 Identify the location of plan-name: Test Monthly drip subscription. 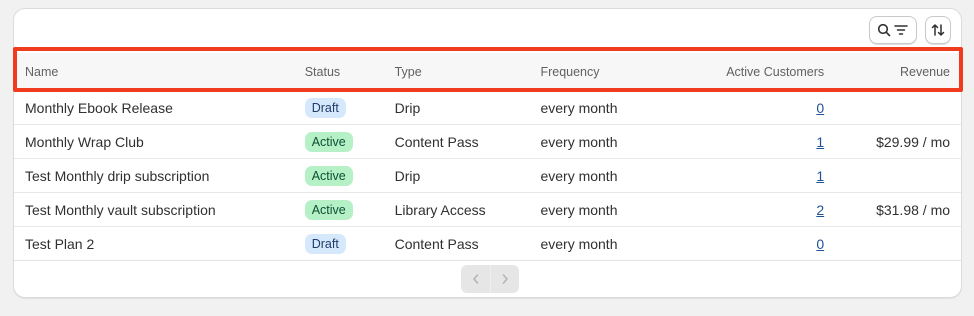
(117, 175).